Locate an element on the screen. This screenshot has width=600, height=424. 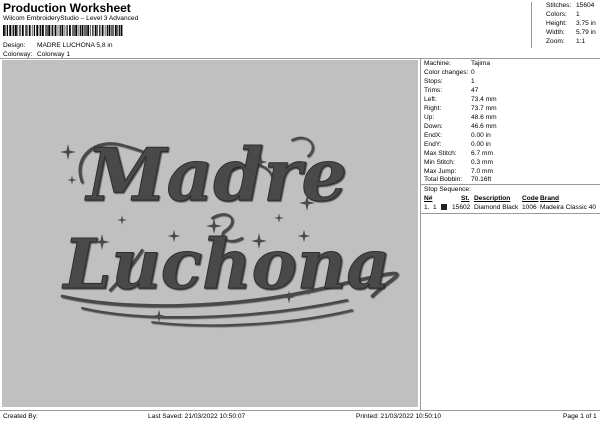
info-label: Machine: is located at coordinates (437, 63).